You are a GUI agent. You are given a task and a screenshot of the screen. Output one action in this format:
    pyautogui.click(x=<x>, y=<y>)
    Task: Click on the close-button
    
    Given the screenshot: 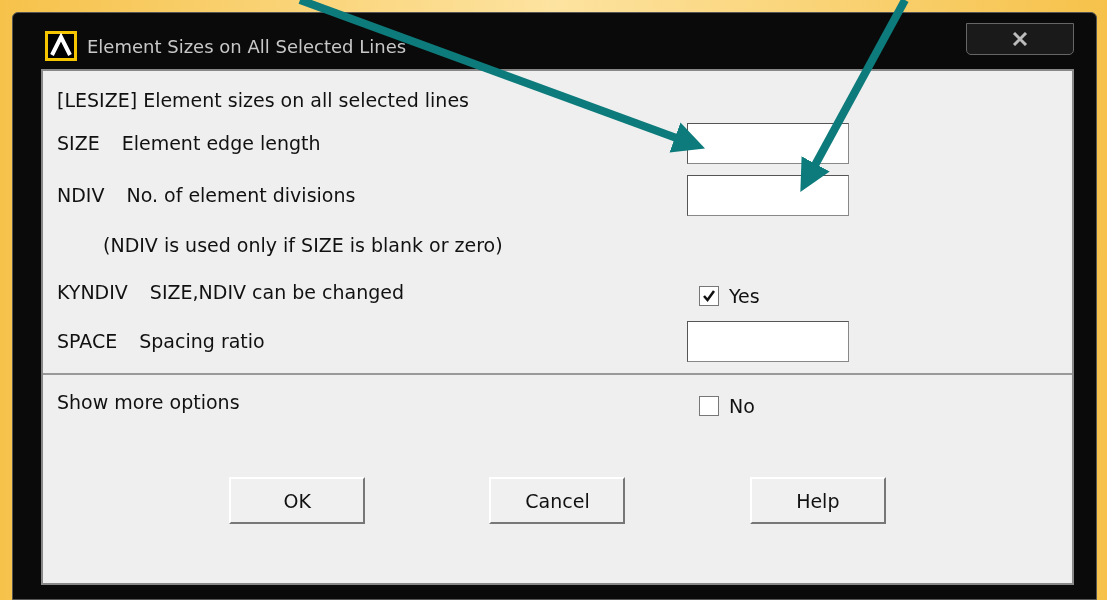 What is the action you would take?
    pyautogui.click(x=1020, y=39)
    